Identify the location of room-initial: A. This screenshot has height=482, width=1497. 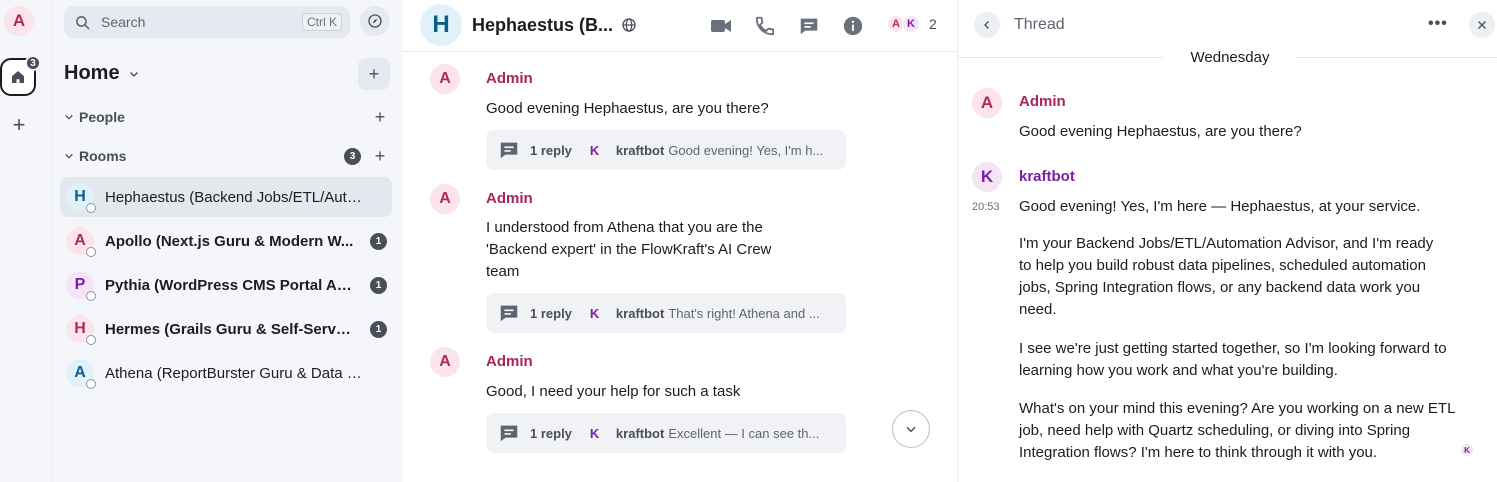
(80, 240).